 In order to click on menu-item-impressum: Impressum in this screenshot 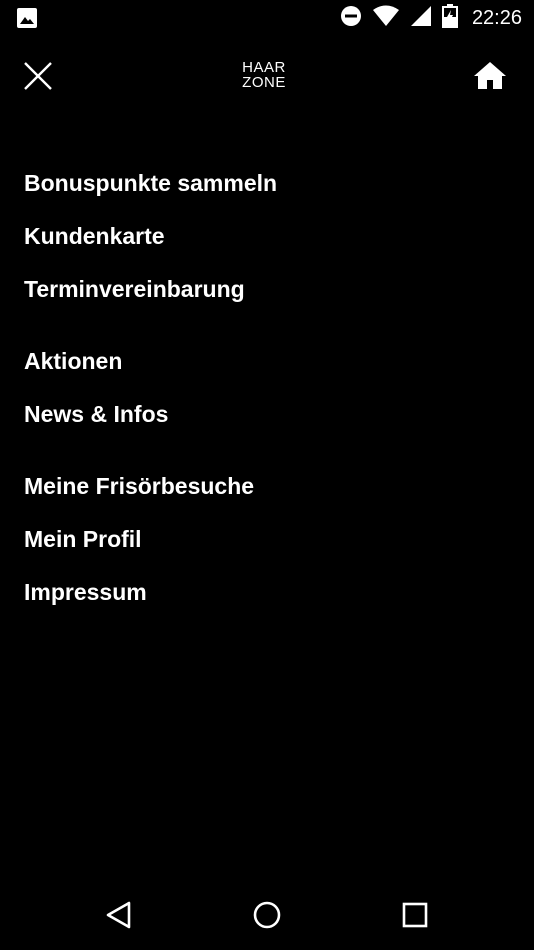, I will do `click(85, 592)`.